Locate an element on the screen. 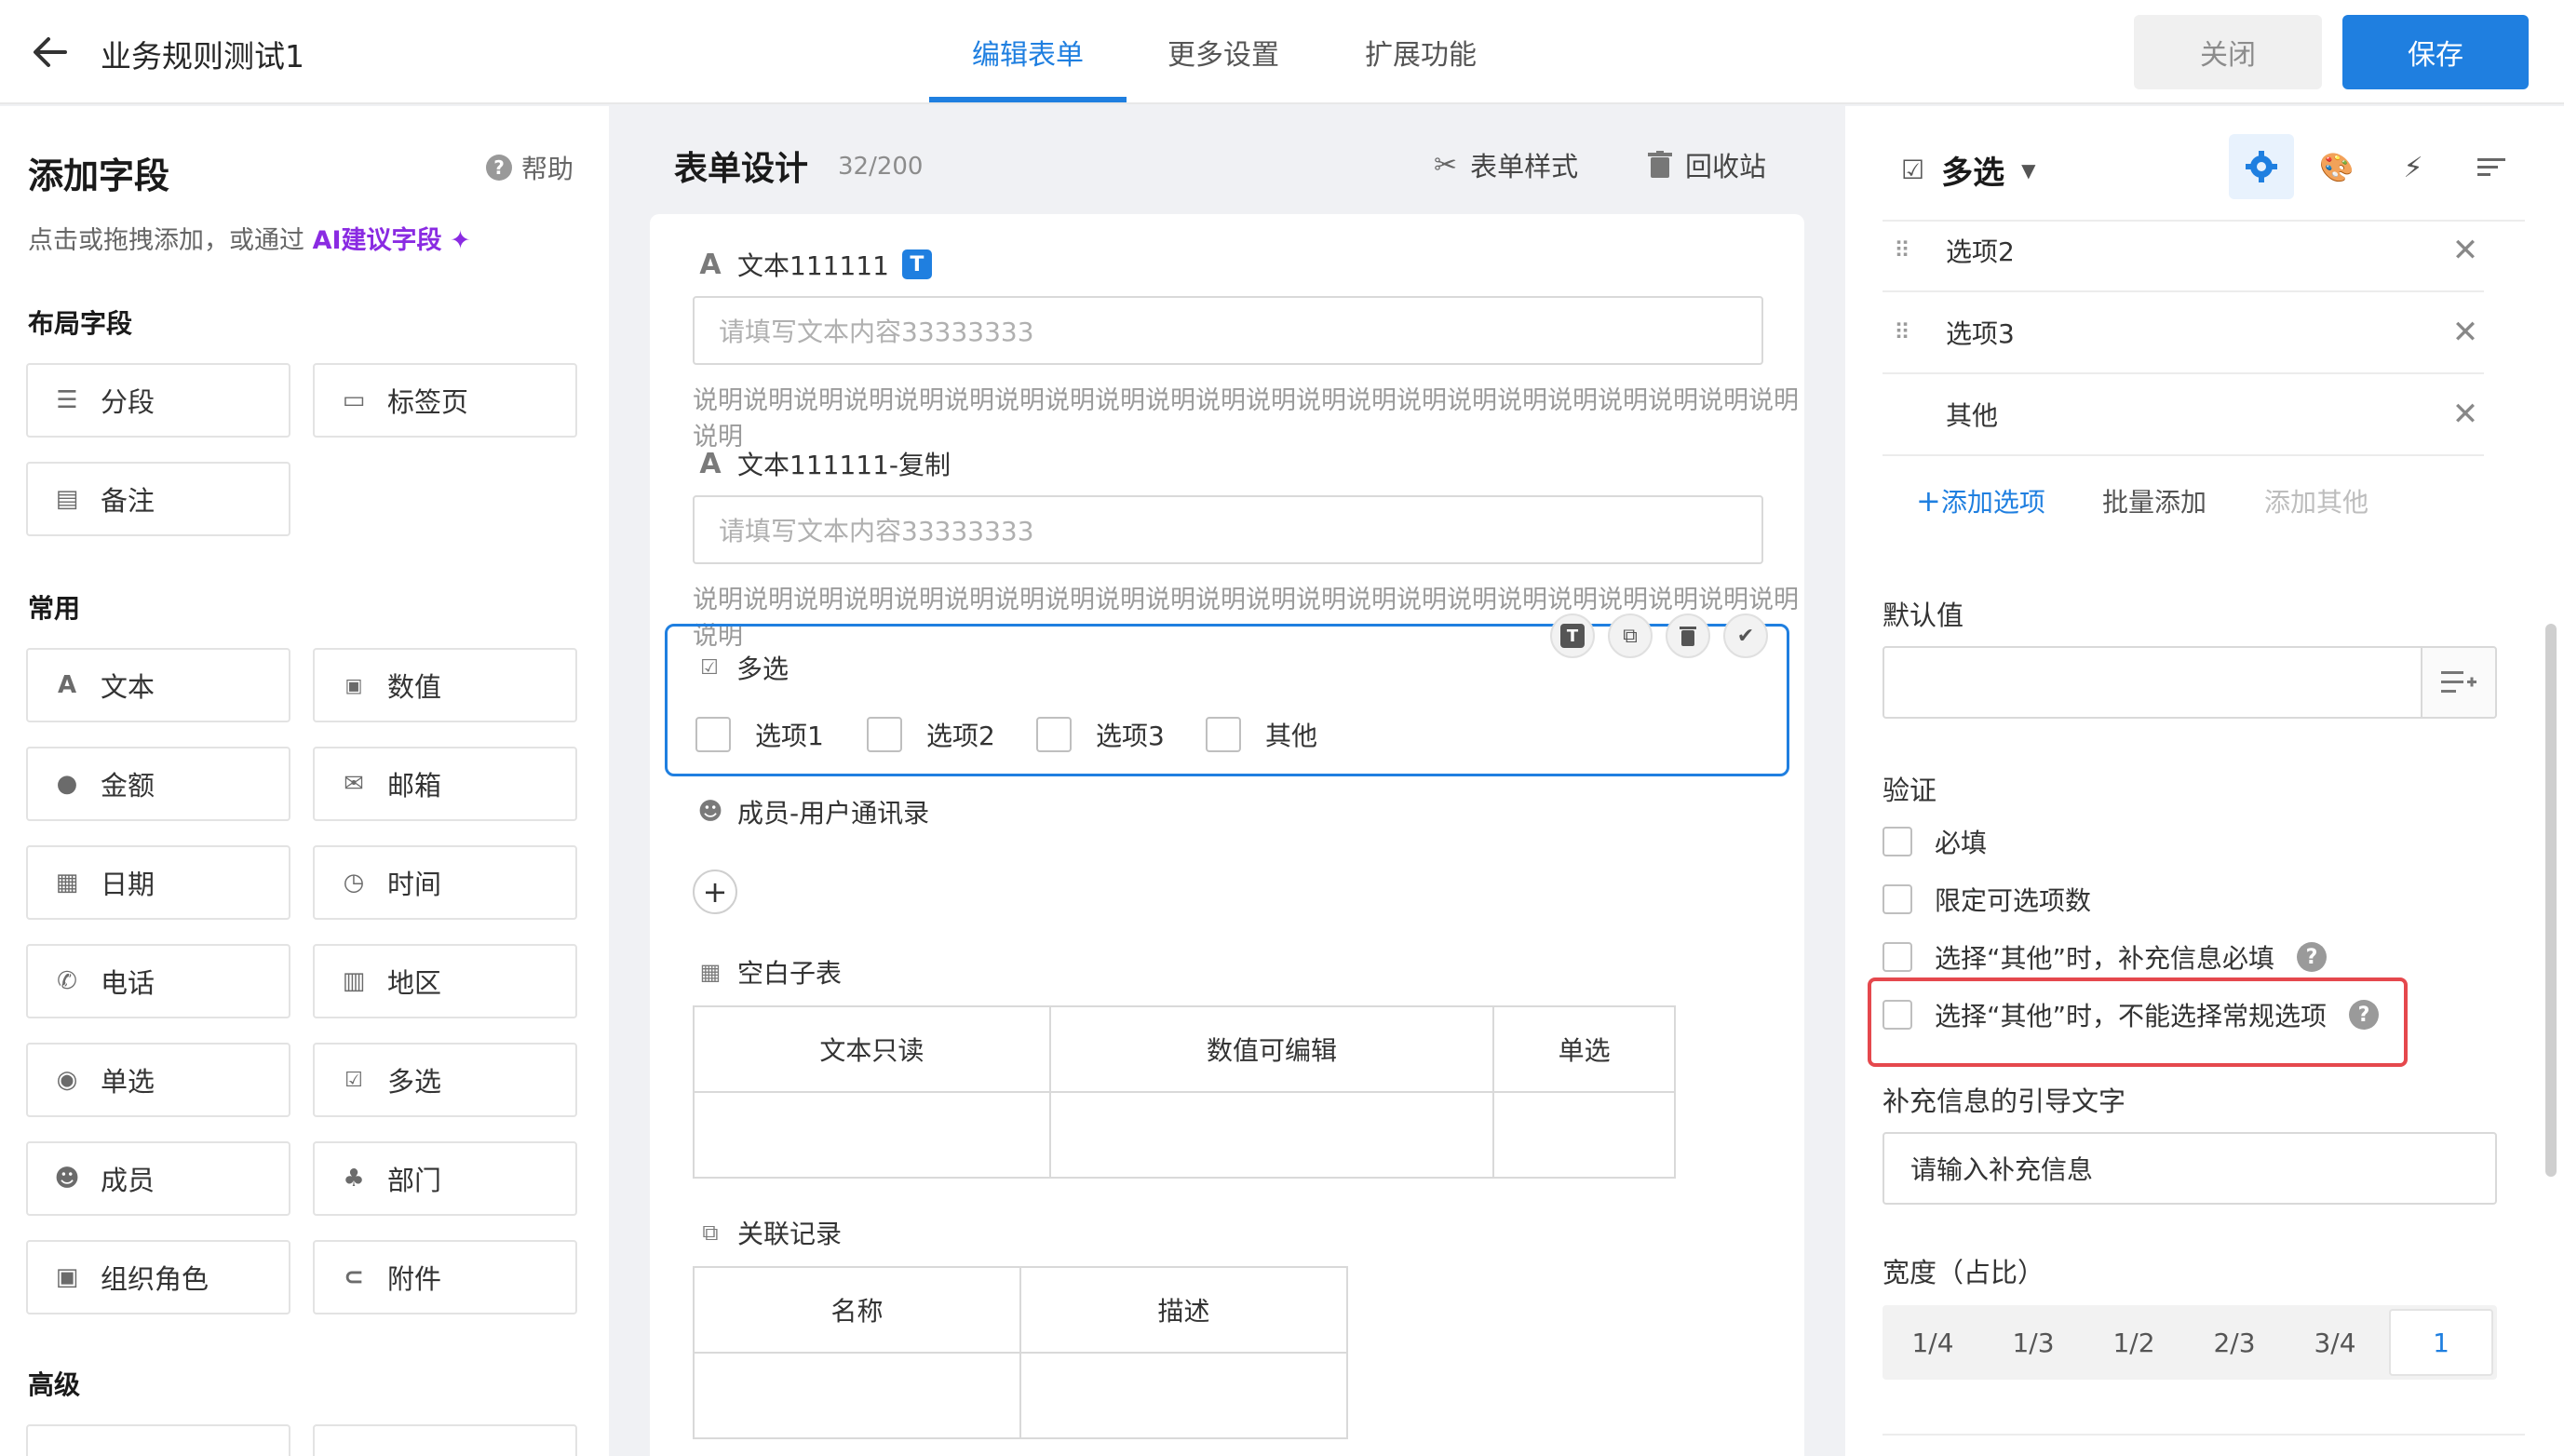  sort-lines-icon is located at coordinates (2491, 167).